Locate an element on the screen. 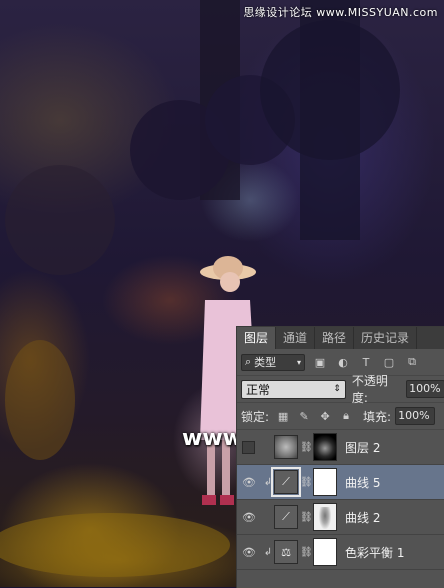 This screenshot has height=588, width=444. lock-transparent-icon: ▦ is located at coordinates (283, 416).